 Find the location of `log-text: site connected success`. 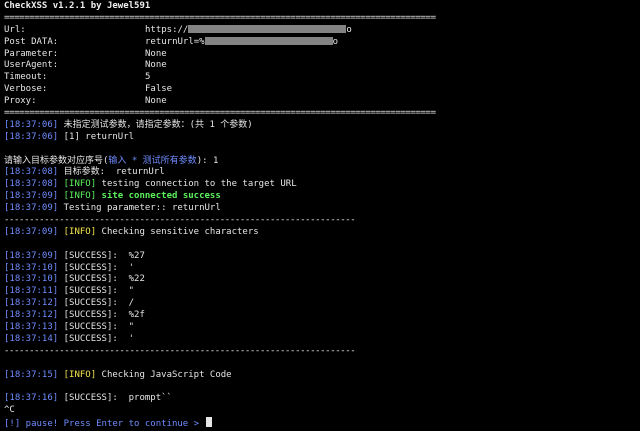

log-text: site connected success is located at coordinates (158, 196).